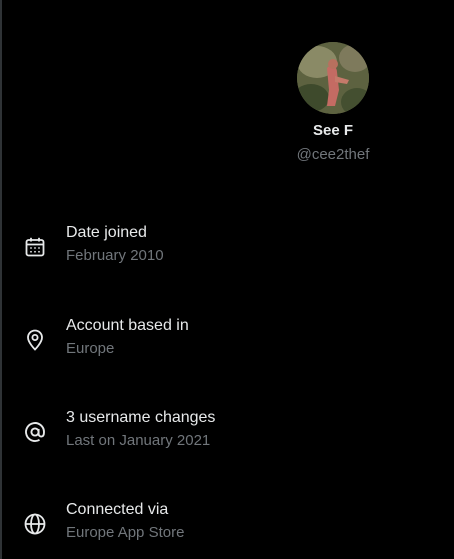 This screenshot has width=454, height=559. What do you see at coordinates (333, 154) in the screenshot?
I see `username-handle: @cee2thef` at bounding box center [333, 154].